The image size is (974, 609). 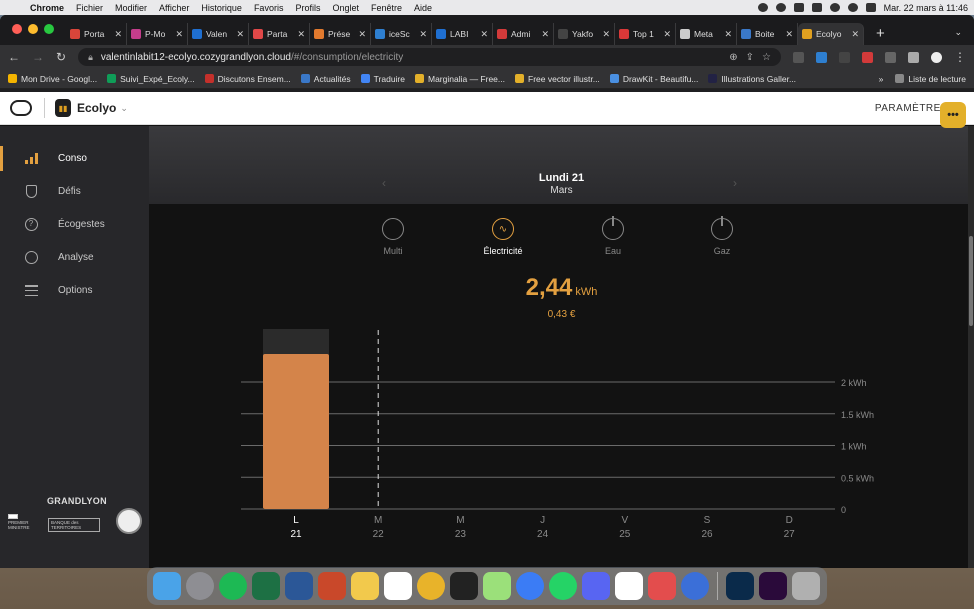 What do you see at coordinates (74, 224) in the screenshot?
I see `sidebar-item-ecogestes: ? Écogestes` at bounding box center [74, 224].